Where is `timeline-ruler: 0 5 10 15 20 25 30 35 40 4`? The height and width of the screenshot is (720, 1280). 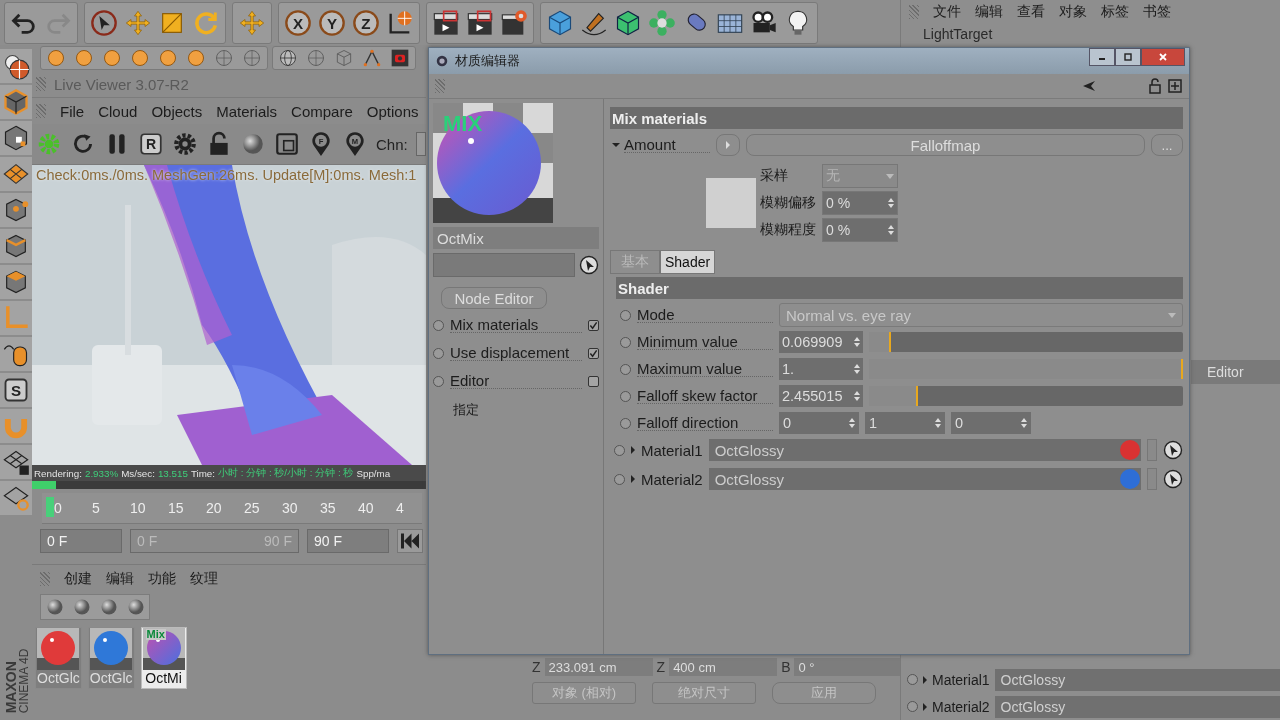
timeline-ruler: 0 5 10 15 20 25 30 35 40 4 is located at coordinates (232, 508).